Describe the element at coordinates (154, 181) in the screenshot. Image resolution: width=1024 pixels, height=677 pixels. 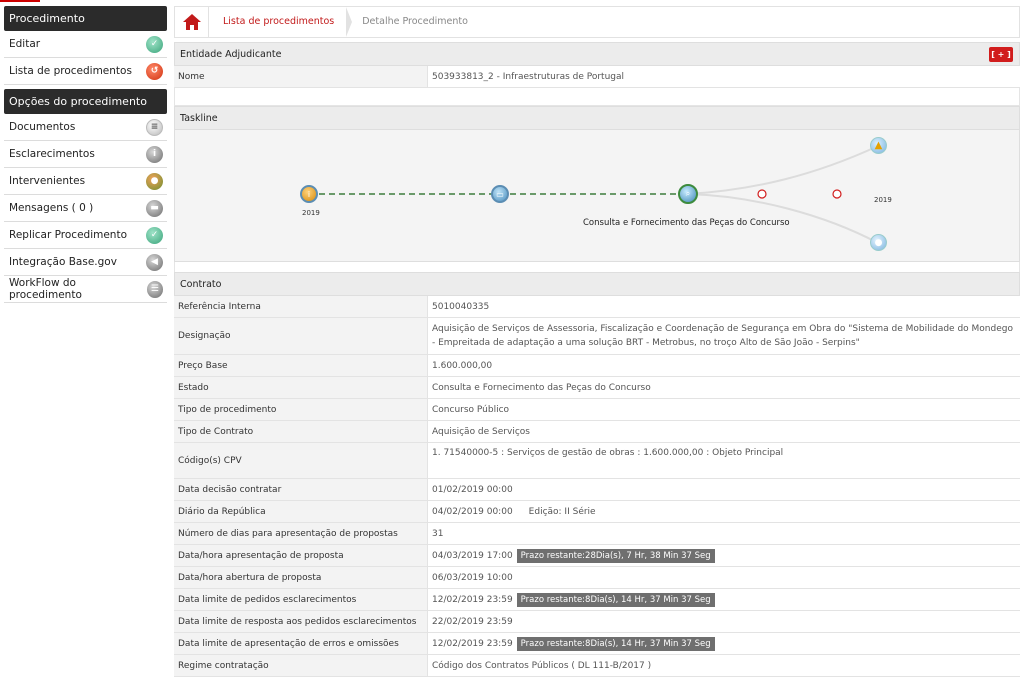
I see `people-icon: ●` at that location.